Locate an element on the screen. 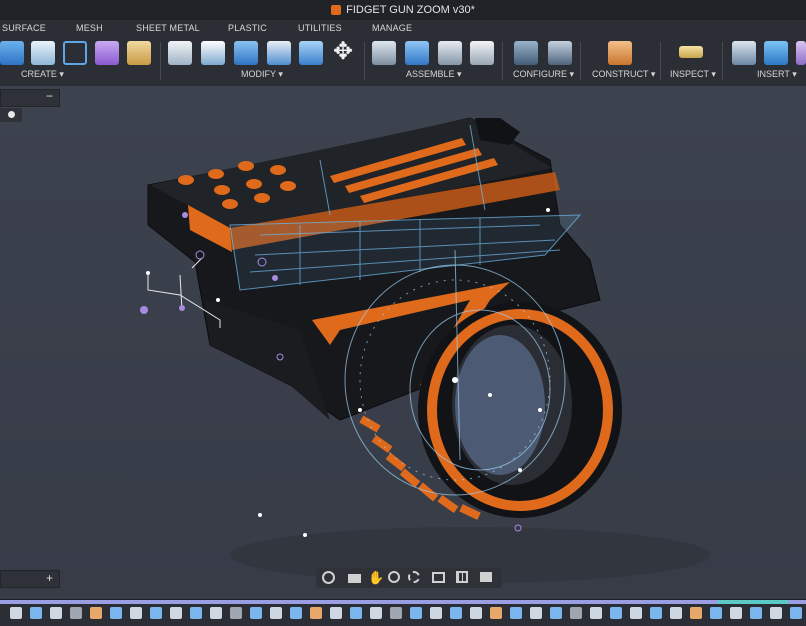 This screenshot has width=806, height=626. visibility-icon is located at coordinates (11, 114).